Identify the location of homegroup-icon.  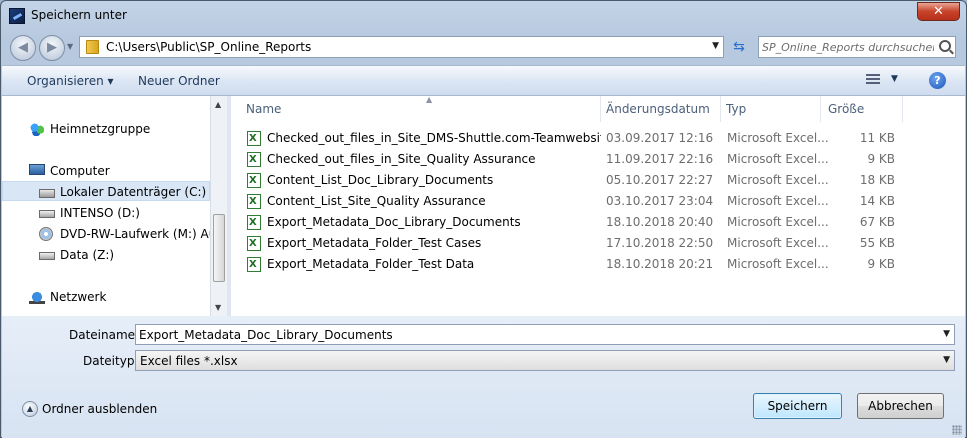
(37, 129).